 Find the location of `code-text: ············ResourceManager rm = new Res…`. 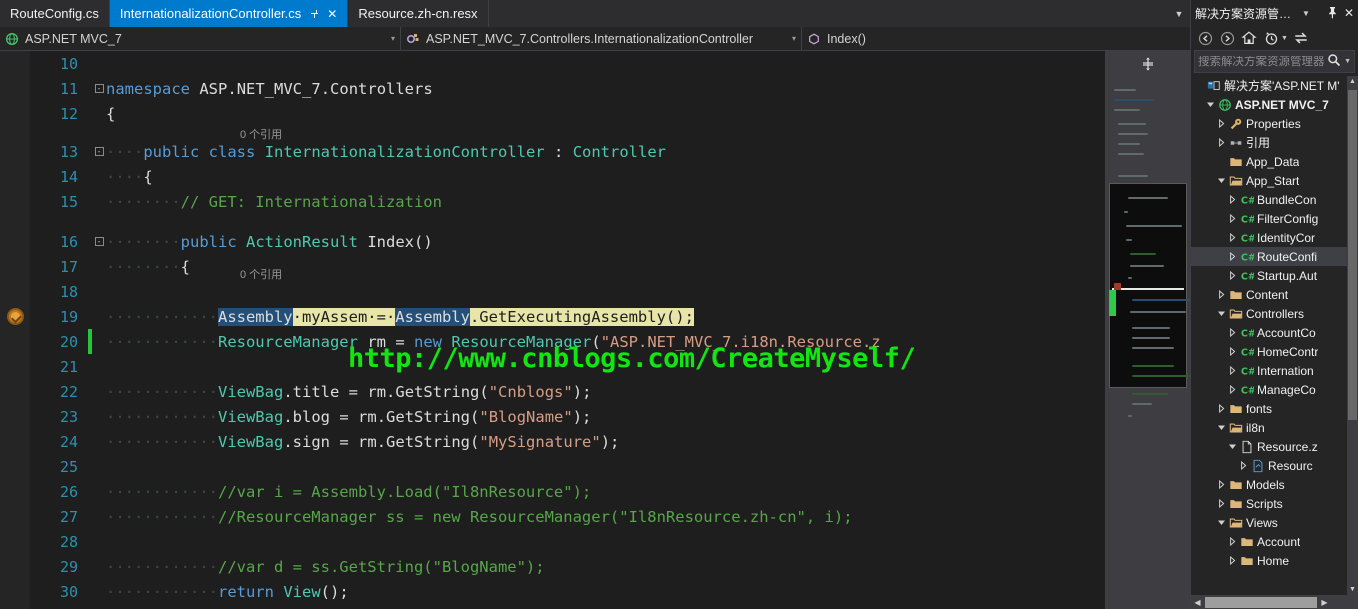

code-text: ············ResourceManager rm = new Res… is located at coordinates (605, 342).